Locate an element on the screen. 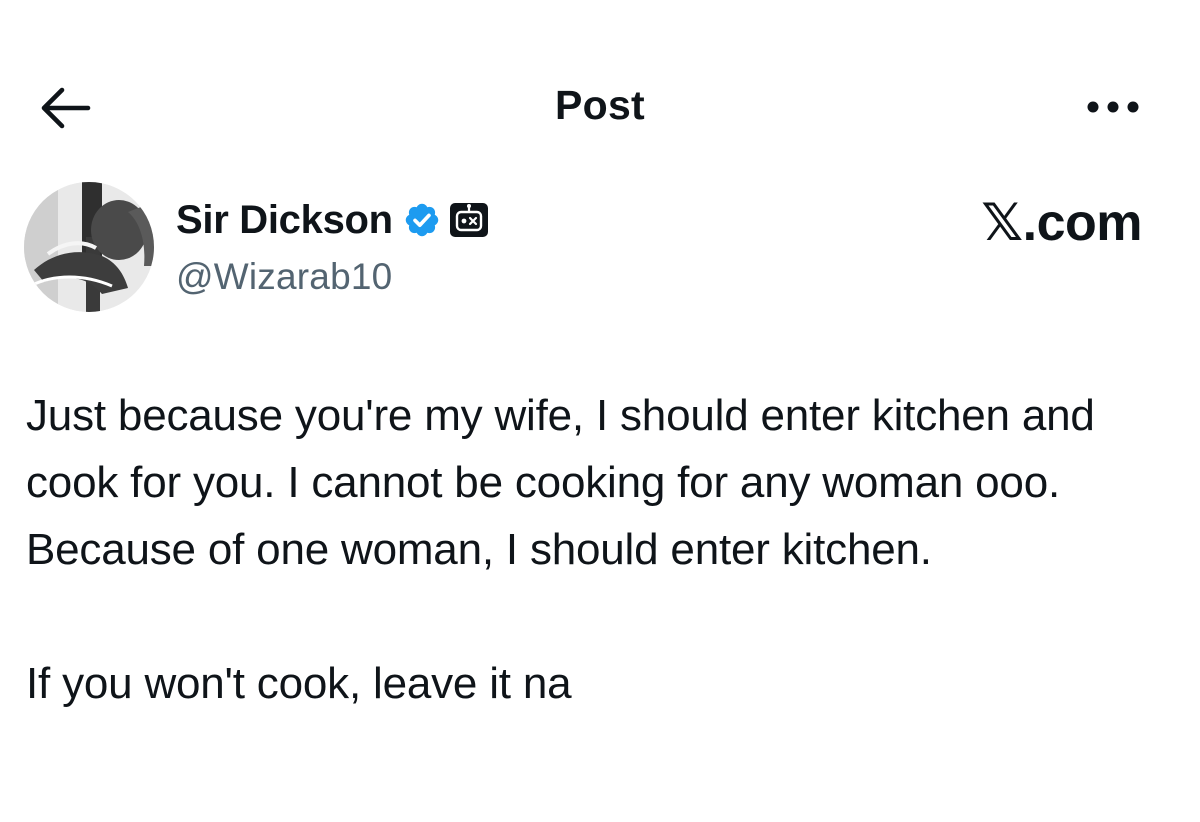 Image resolution: width=1200 pixels, height=822 pixels. page-title: Post is located at coordinates (600, 105).